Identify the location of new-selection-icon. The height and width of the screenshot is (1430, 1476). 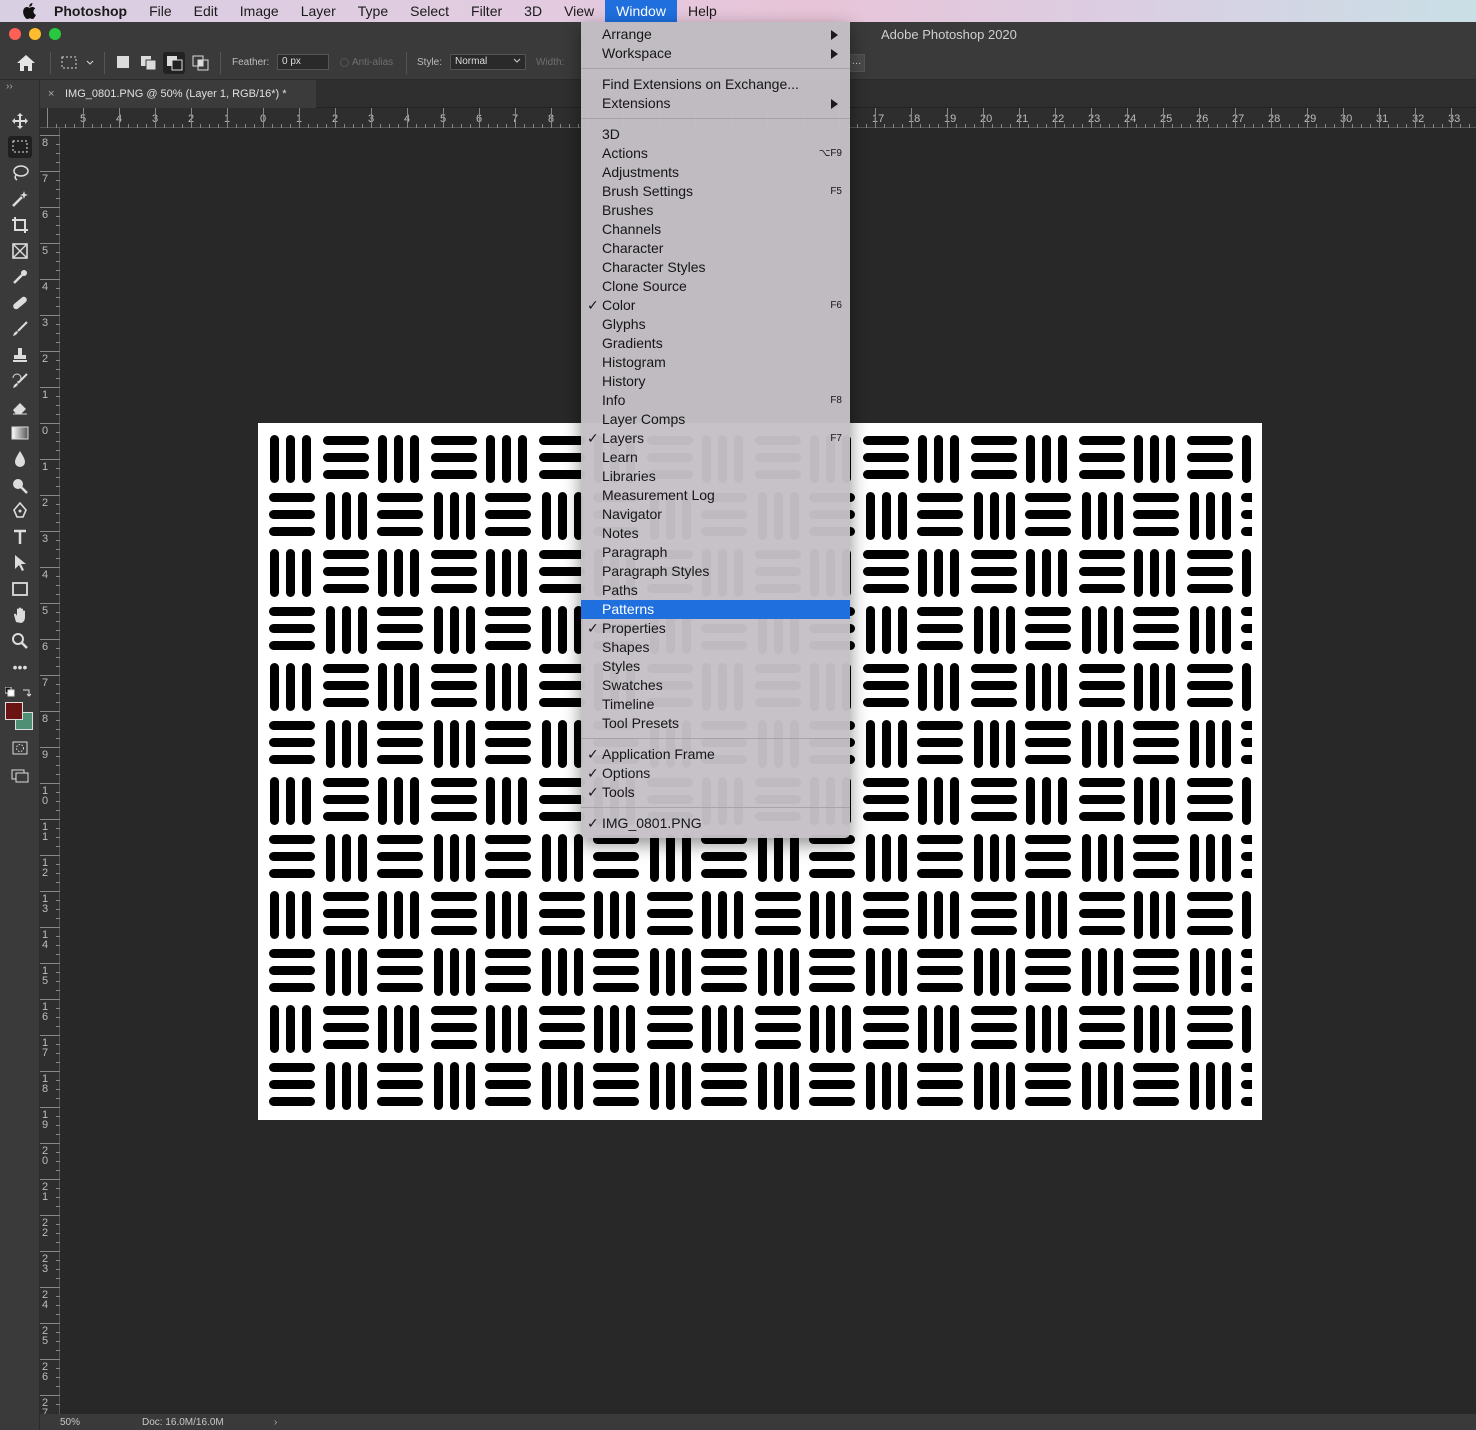
(123, 63).